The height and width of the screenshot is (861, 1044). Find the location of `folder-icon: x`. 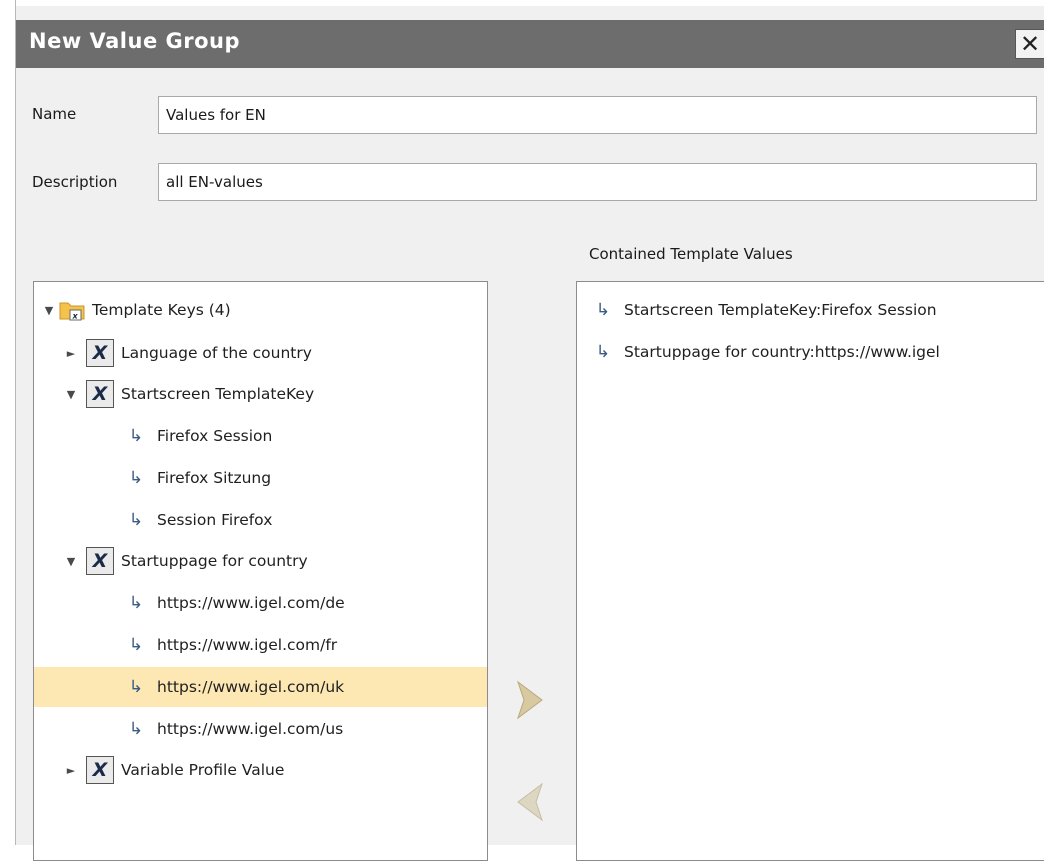

folder-icon: x is located at coordinates (72, 310).